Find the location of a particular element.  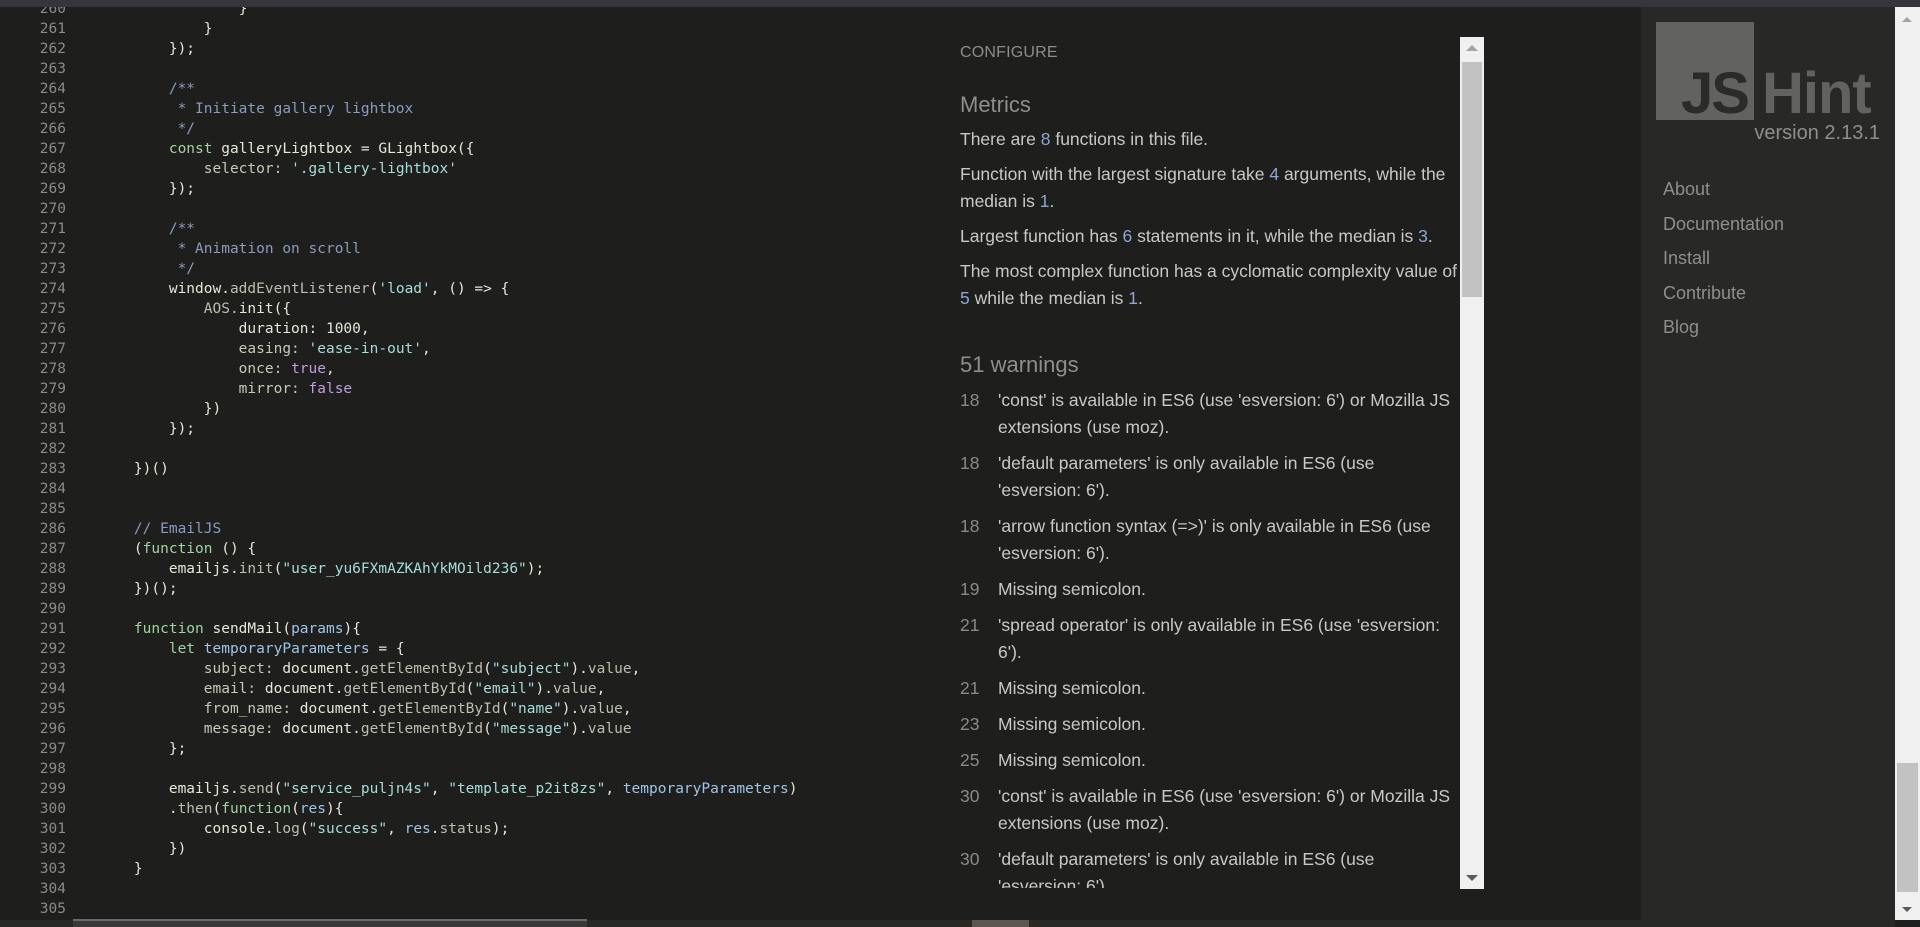

code-line: 276 duration: 1000, is located at coordinates (398, 329).